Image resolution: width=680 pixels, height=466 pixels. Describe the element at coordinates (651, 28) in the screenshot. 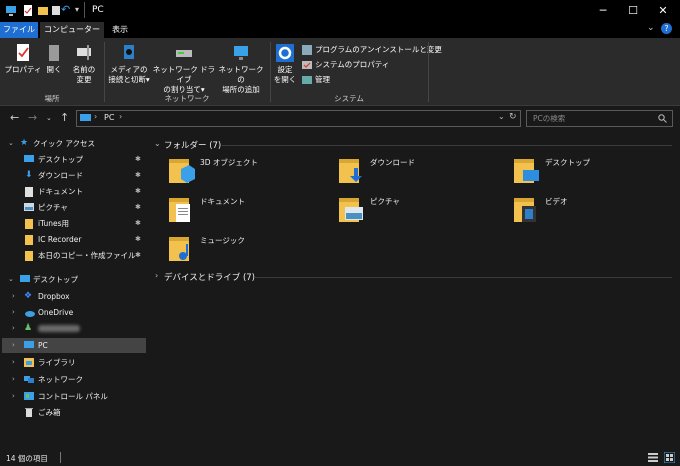

I see `collapse-ribbon-icon: ⌄` at that location.